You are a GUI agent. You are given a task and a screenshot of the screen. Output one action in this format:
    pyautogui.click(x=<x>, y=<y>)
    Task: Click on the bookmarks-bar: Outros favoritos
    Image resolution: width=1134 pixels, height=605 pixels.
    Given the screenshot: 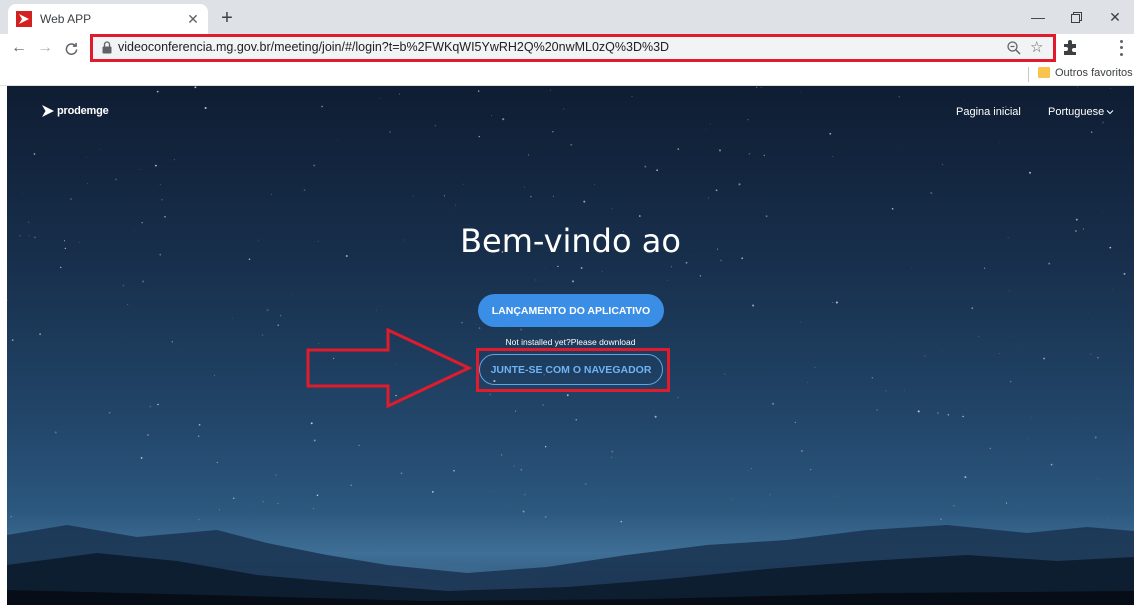 What is the action you would take?
    pyautogui.click(x=567, y=74)
    